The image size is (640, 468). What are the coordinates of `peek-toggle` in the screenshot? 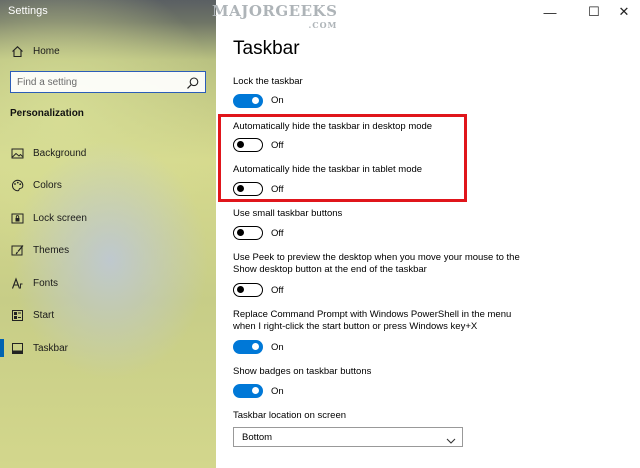 It's located at (248, 290).